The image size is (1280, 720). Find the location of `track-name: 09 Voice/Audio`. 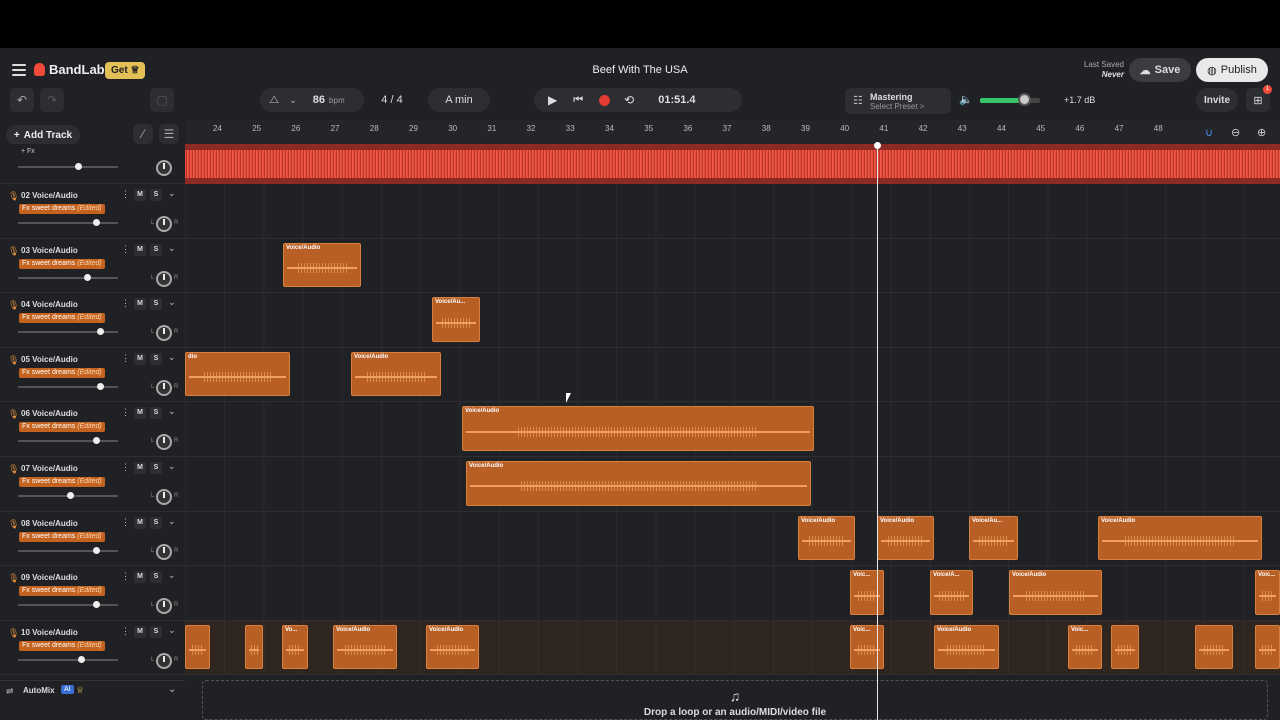

track-name: 09 Voice/Audio is located at coordinates (49, 577).